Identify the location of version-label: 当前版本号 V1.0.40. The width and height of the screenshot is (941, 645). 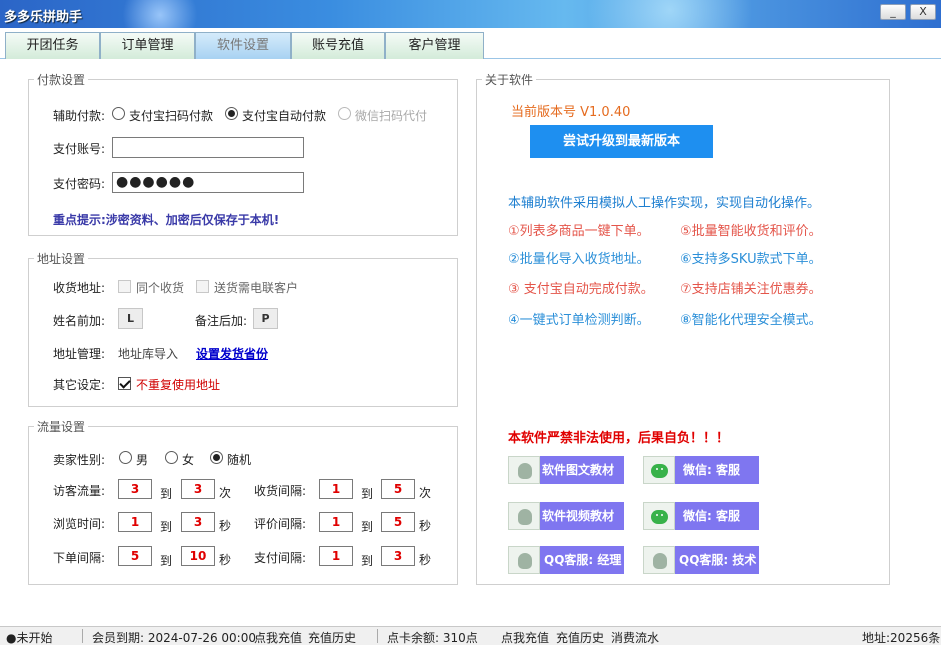
(571, 112).